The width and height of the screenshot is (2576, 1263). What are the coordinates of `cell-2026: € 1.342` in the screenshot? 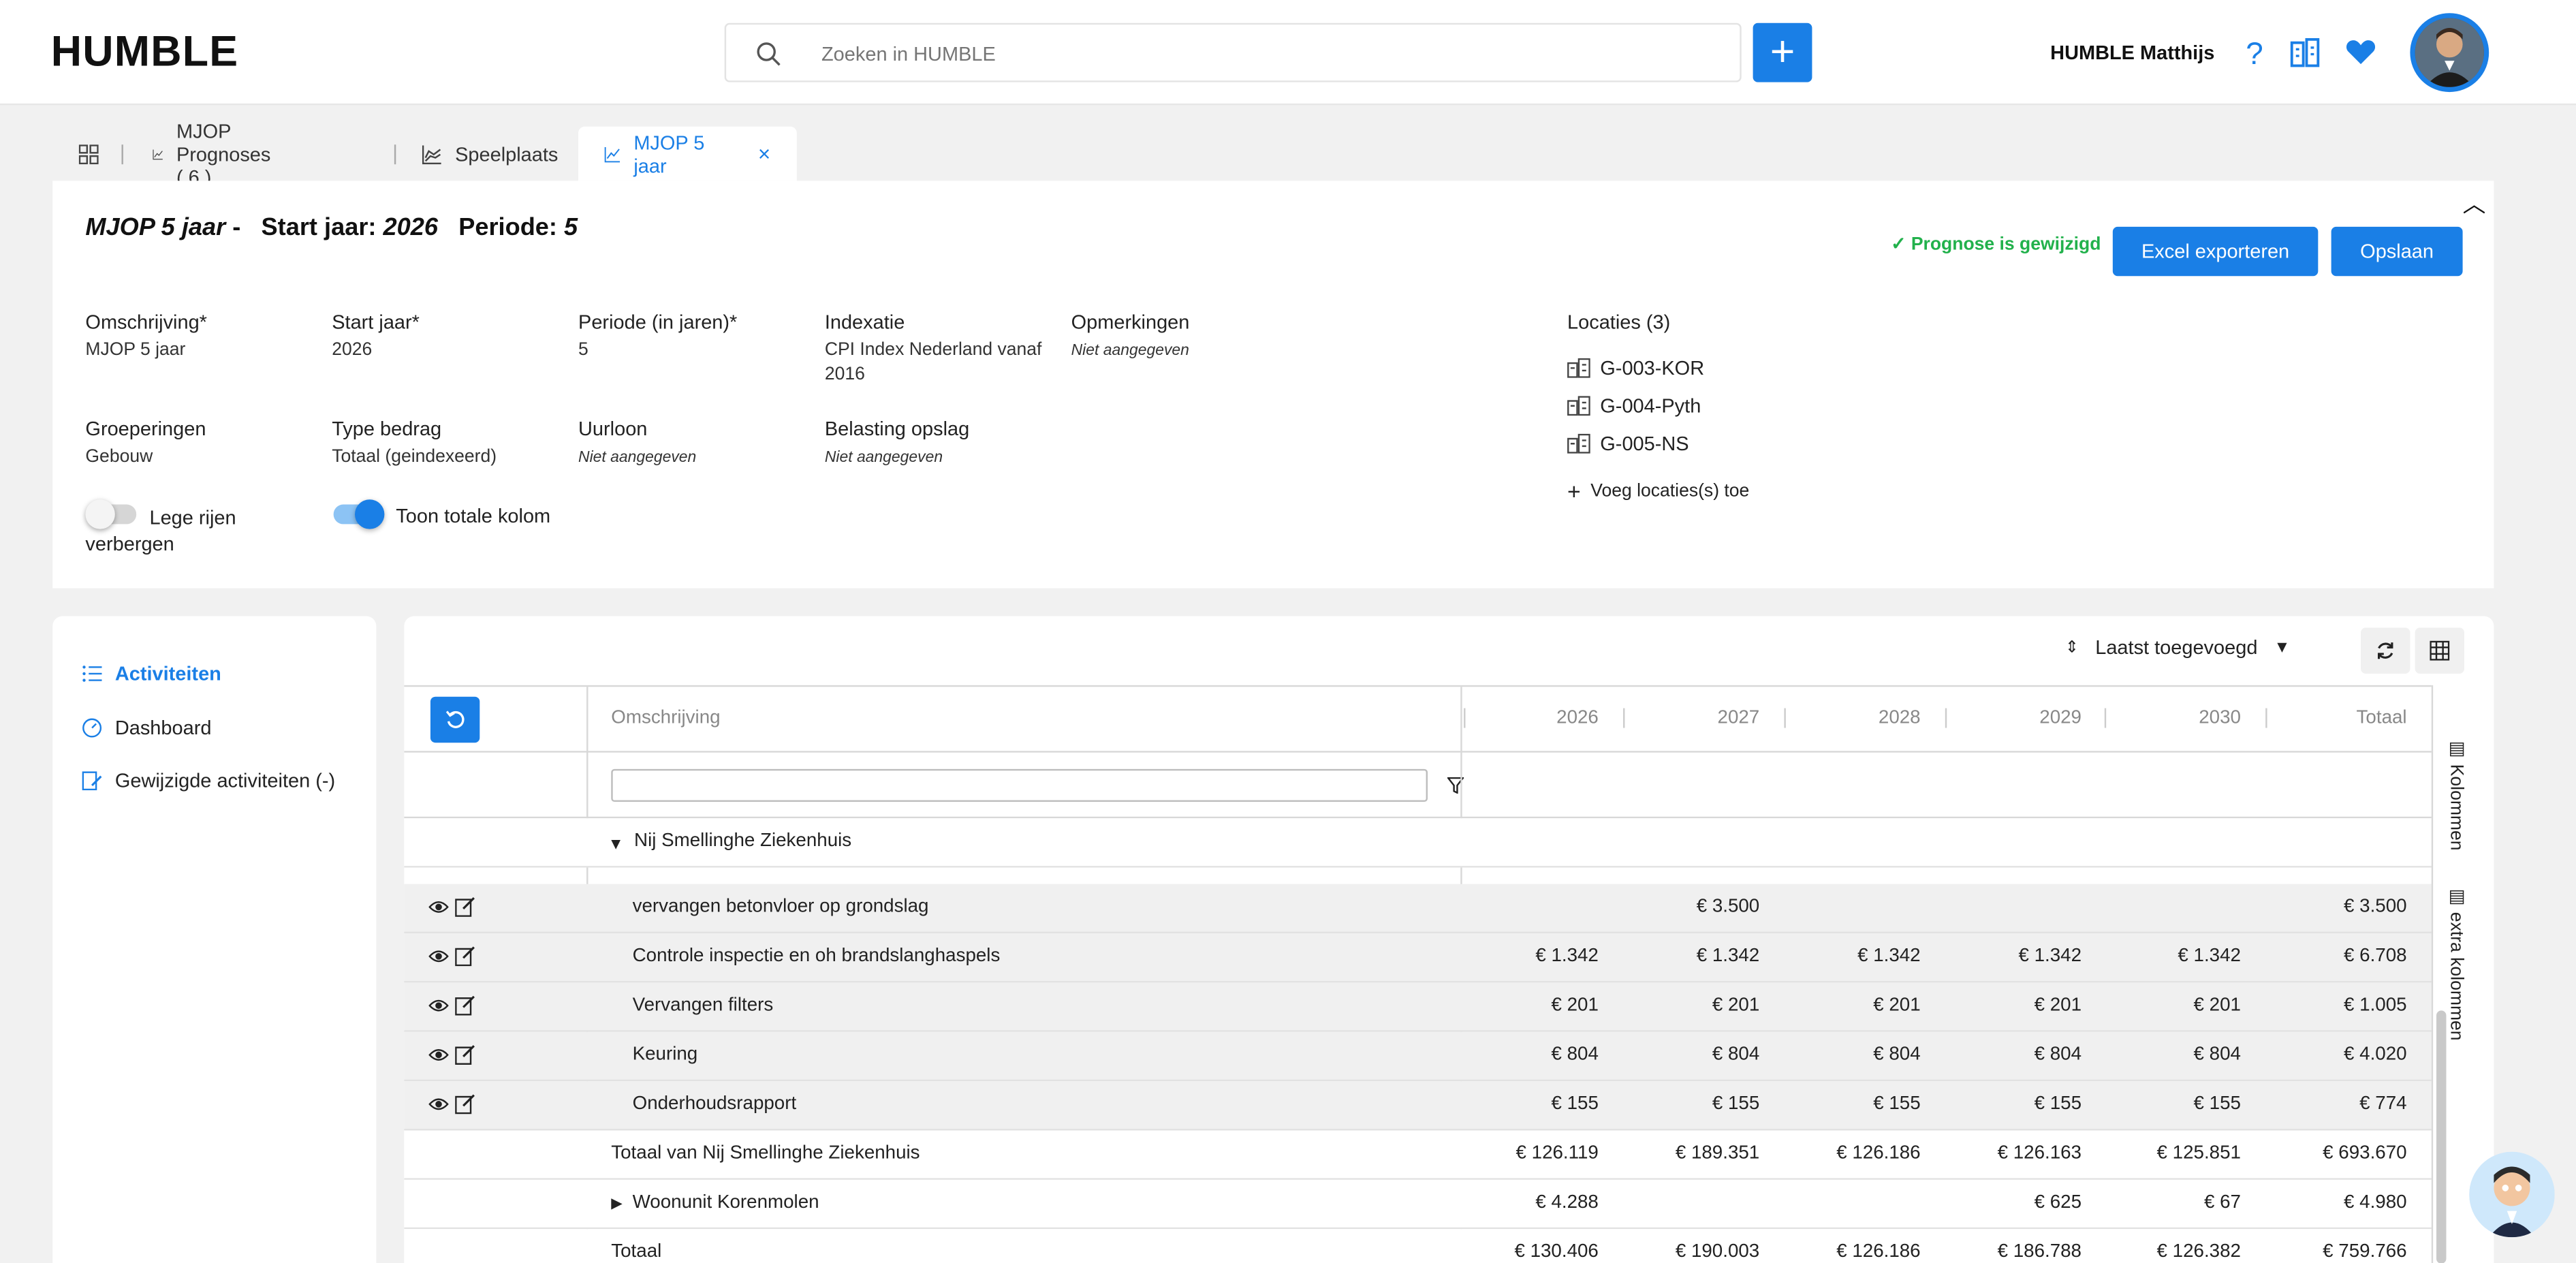 It's located at (1567, 956).